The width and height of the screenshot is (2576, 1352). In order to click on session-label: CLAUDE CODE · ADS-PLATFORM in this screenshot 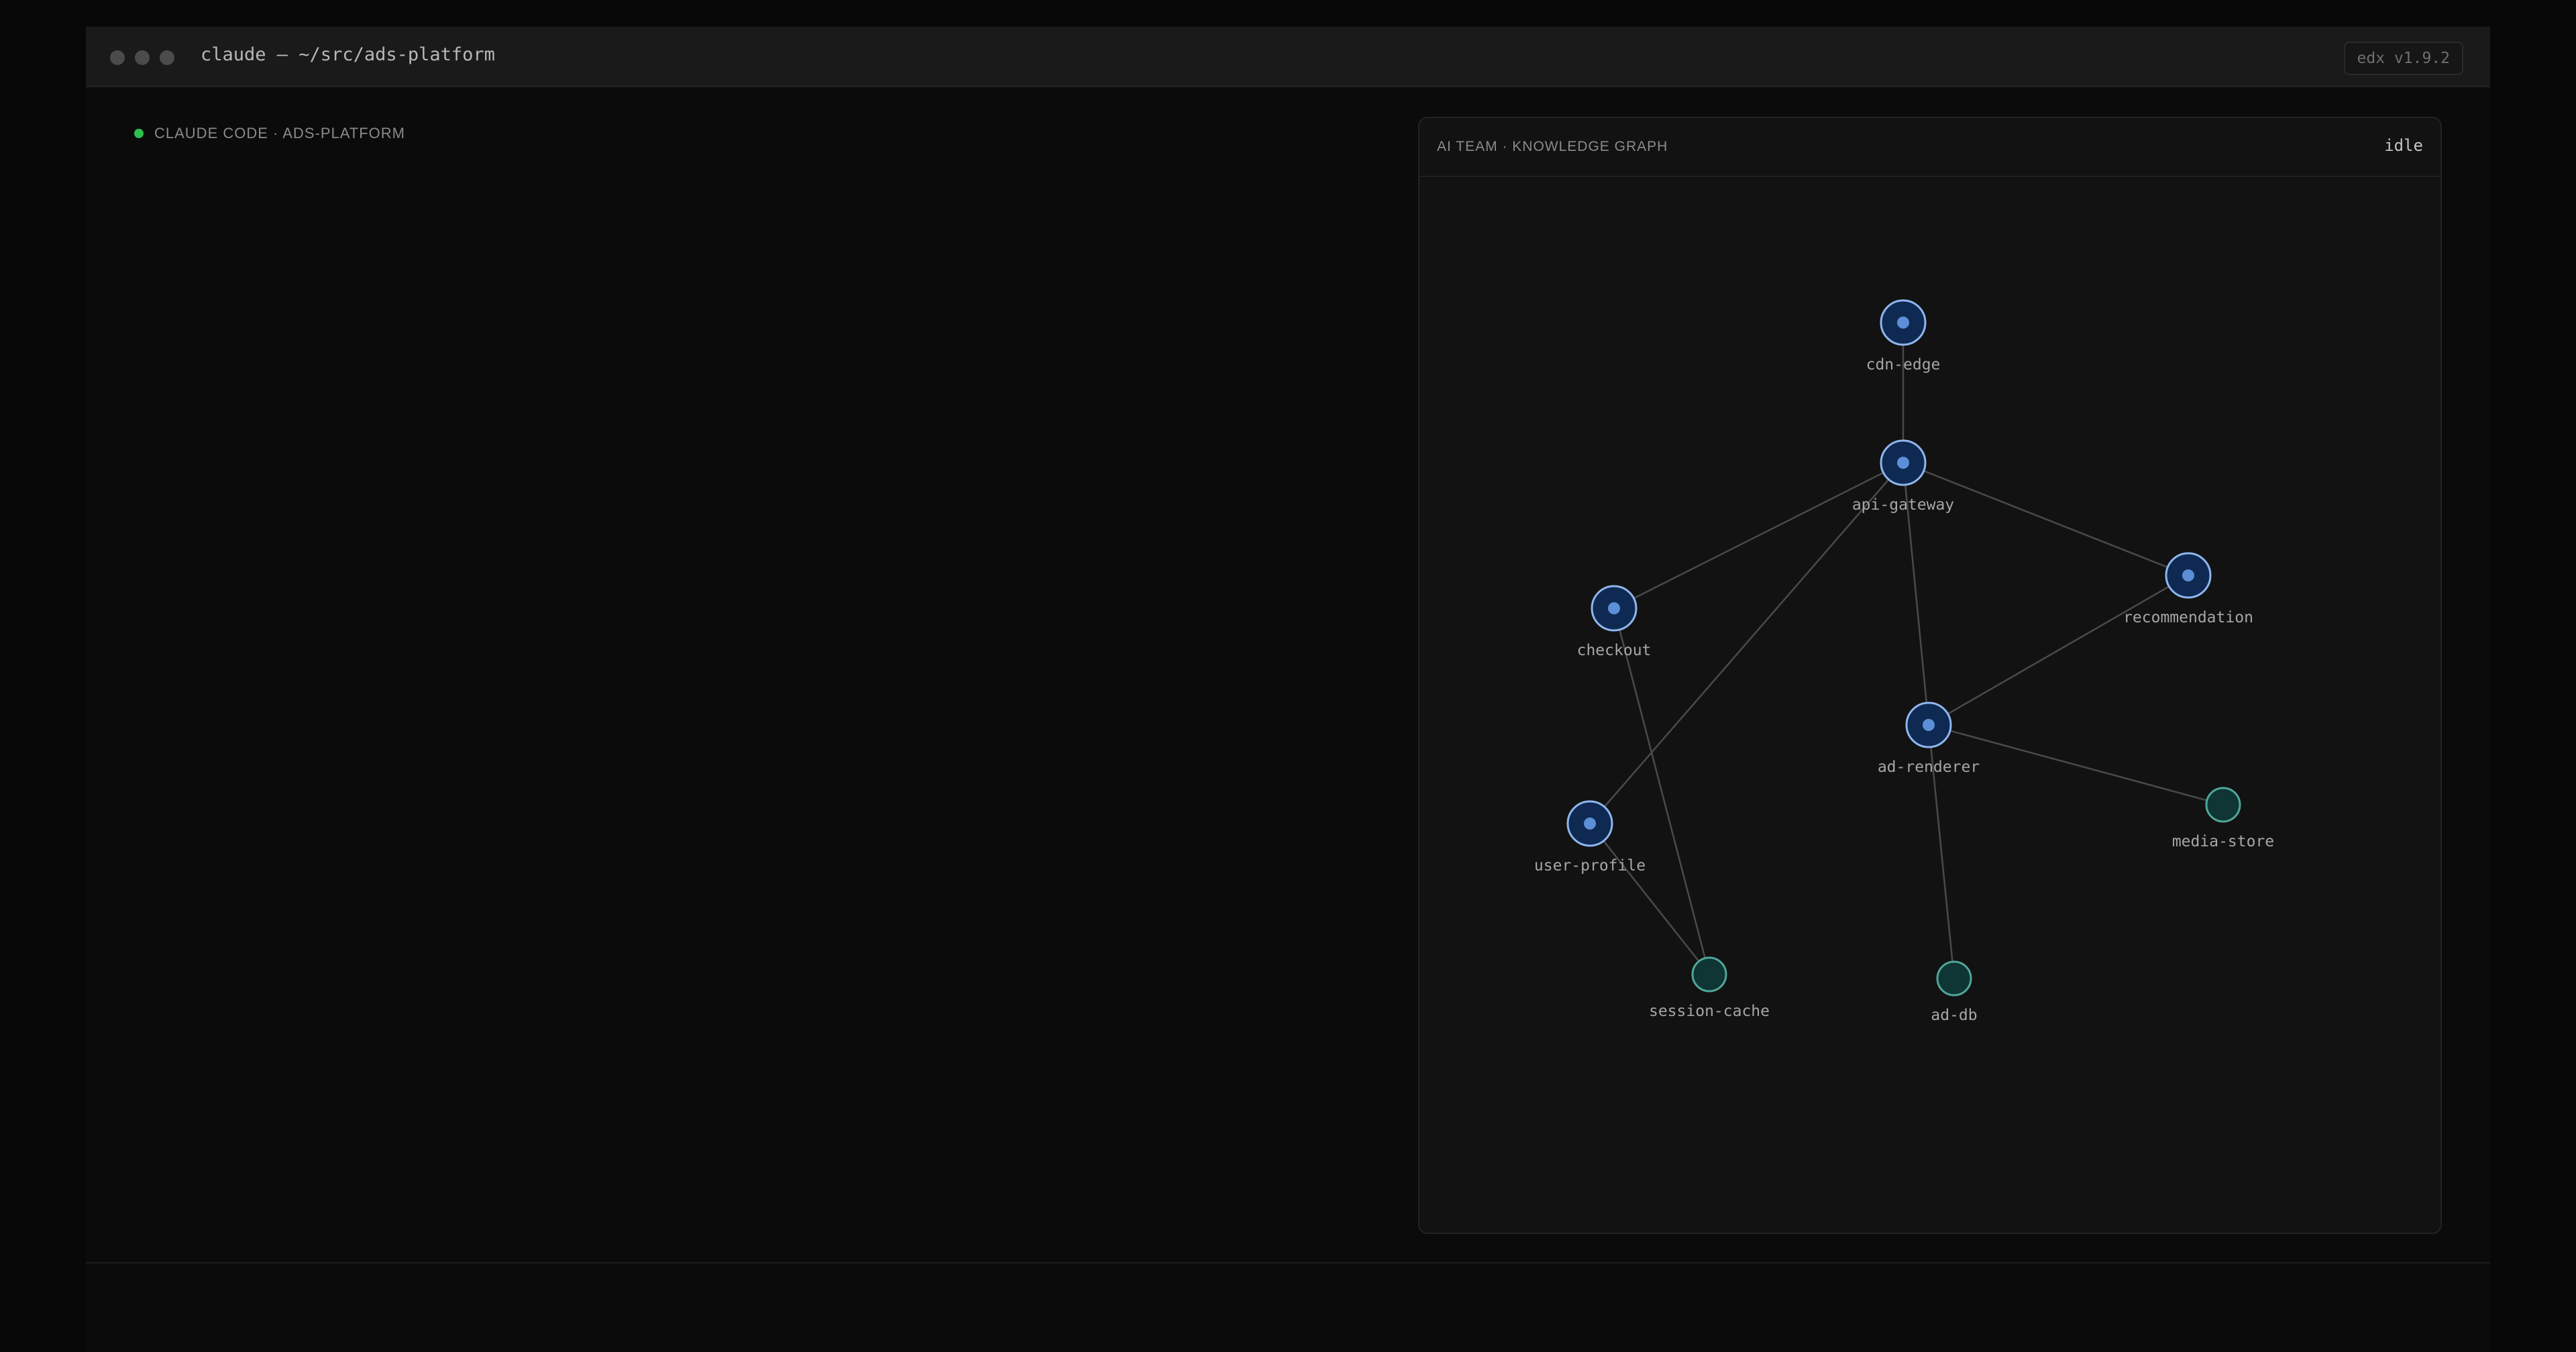, I will do `click(279, 133)`.